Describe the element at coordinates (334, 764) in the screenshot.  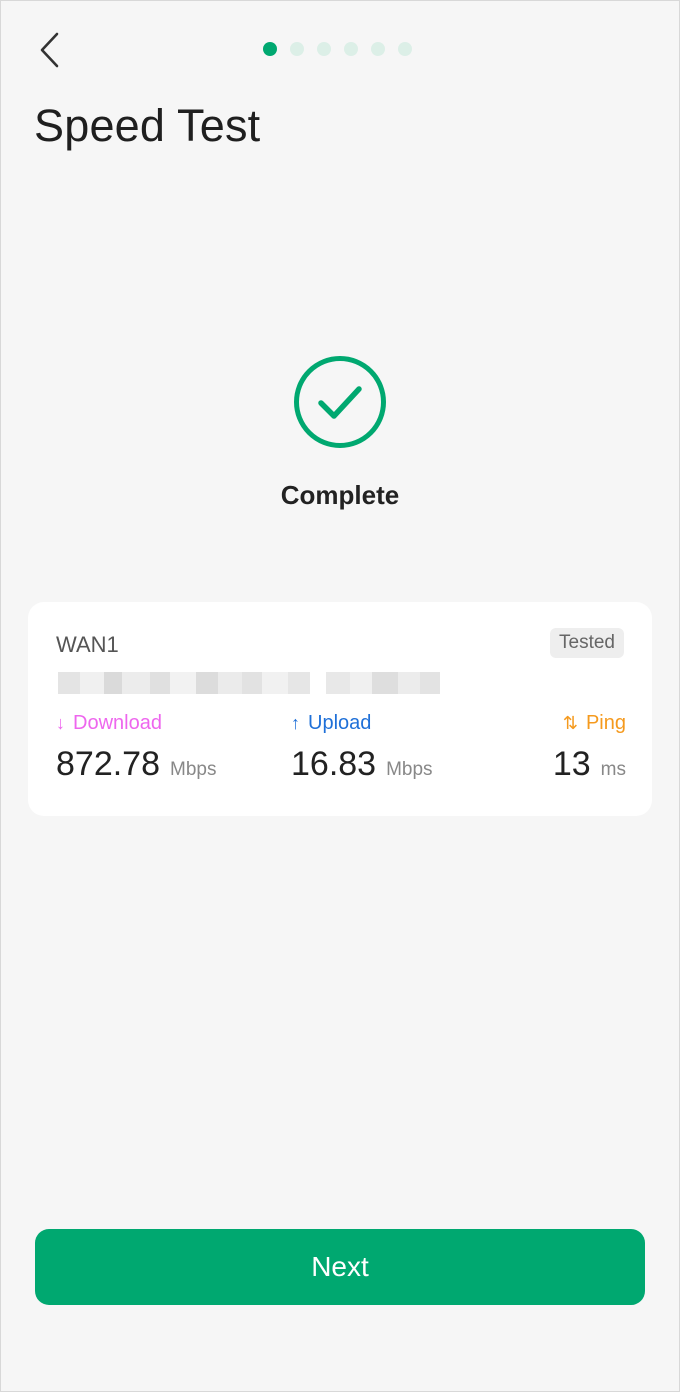
I see `upload-value: 16.83` at that location.